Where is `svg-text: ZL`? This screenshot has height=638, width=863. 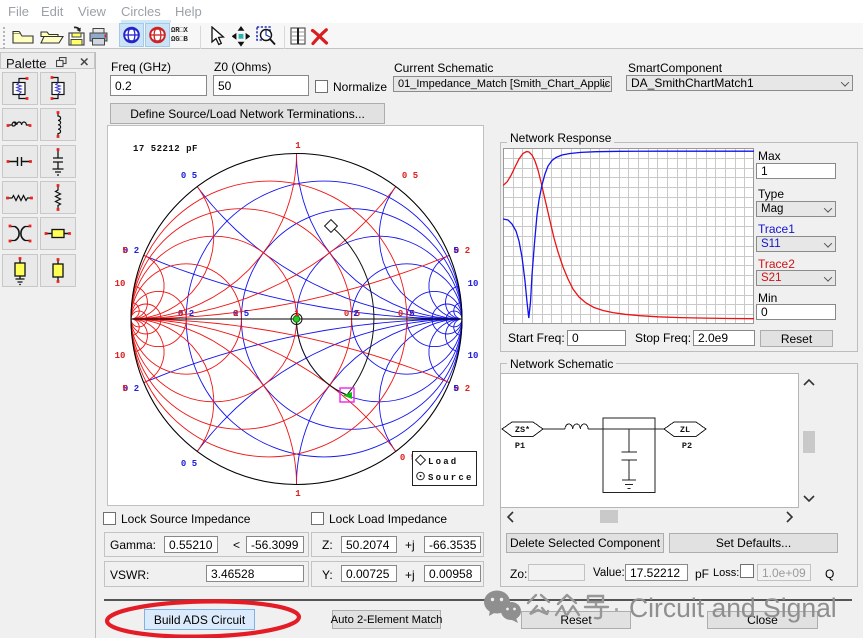 svg-text: ZL is located at coordinates (685, 430).